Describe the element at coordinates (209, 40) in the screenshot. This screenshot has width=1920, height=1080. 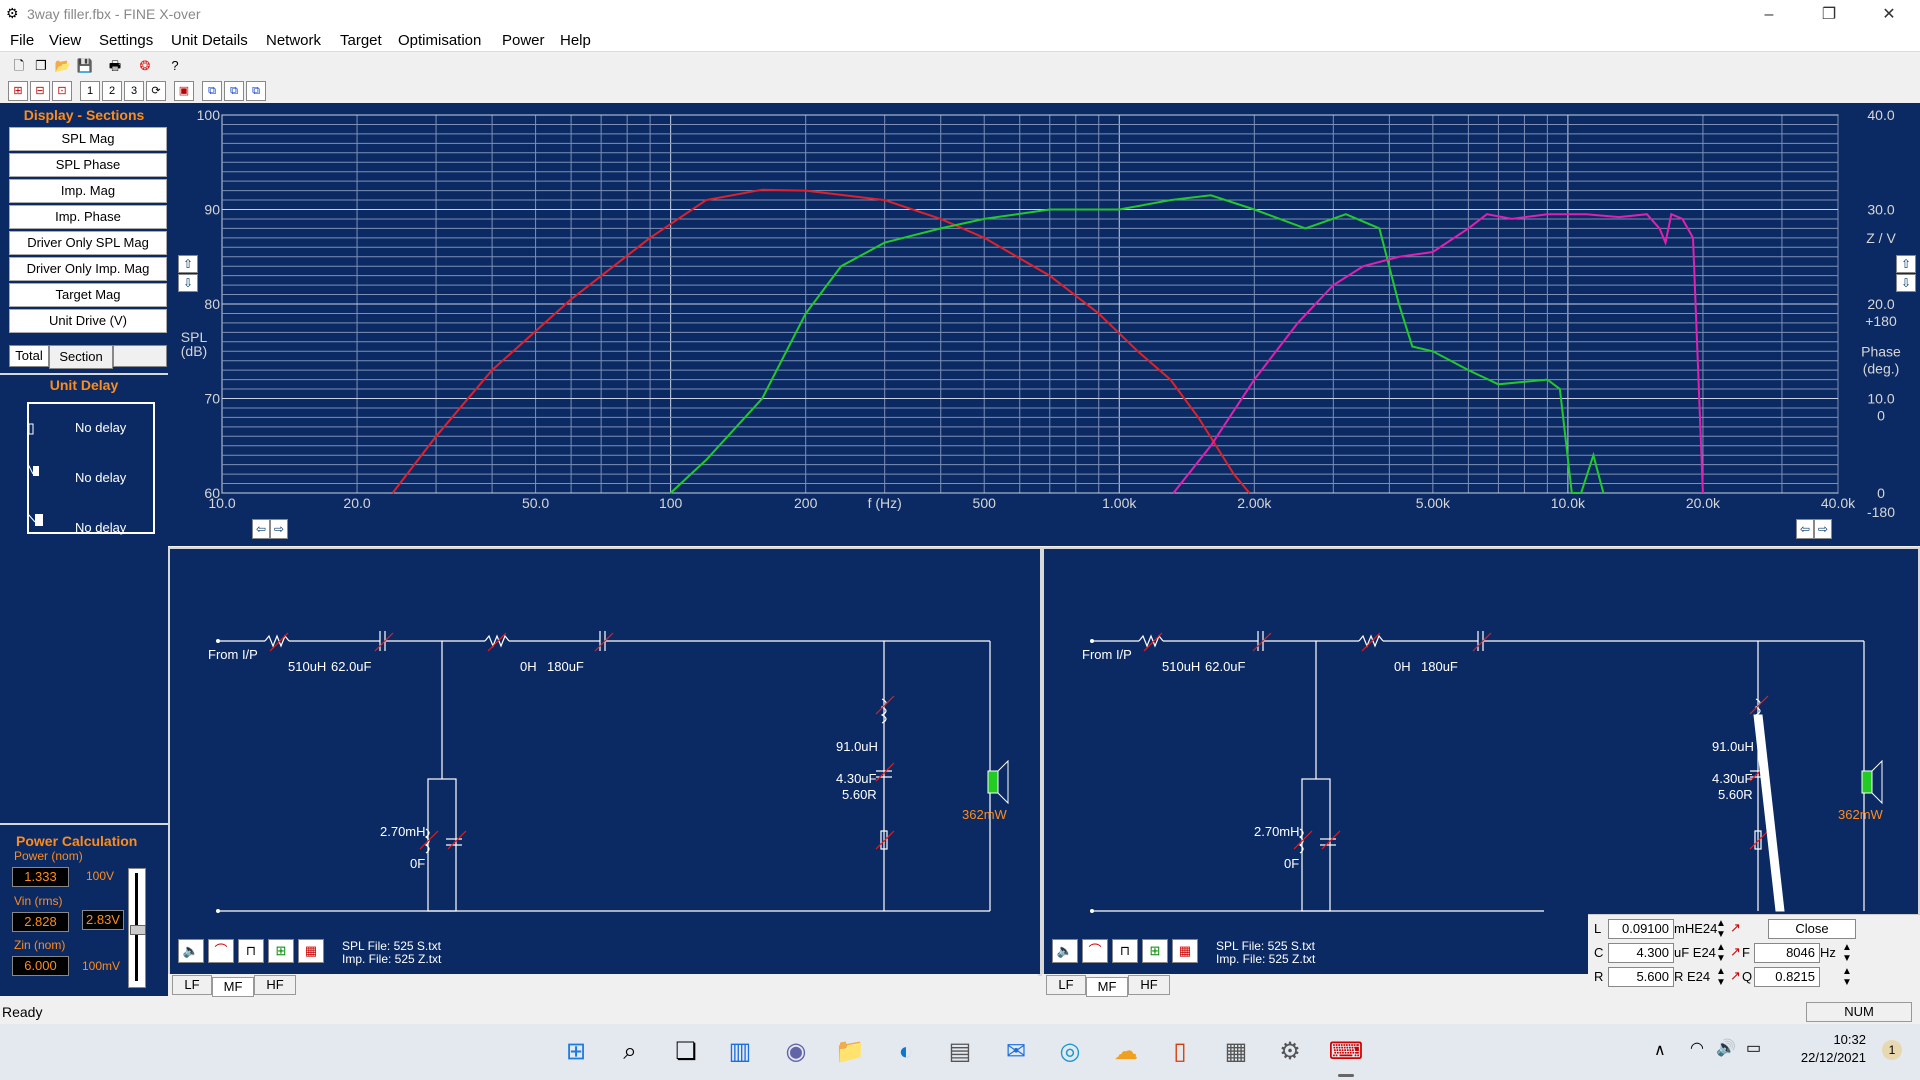
I see `menu-unit-details: Unit Details` at that location.